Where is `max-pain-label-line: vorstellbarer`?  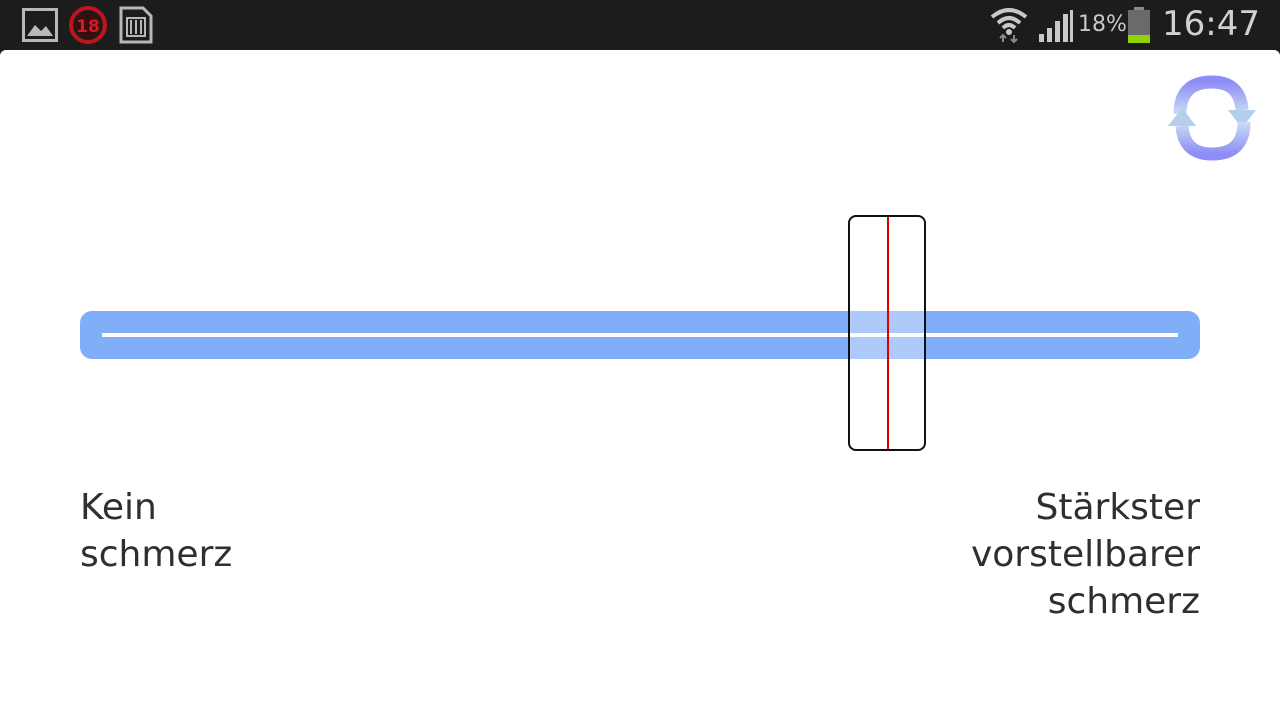
max-pain-label-line: vorstellbarer is located at coordinates (1085, 554).